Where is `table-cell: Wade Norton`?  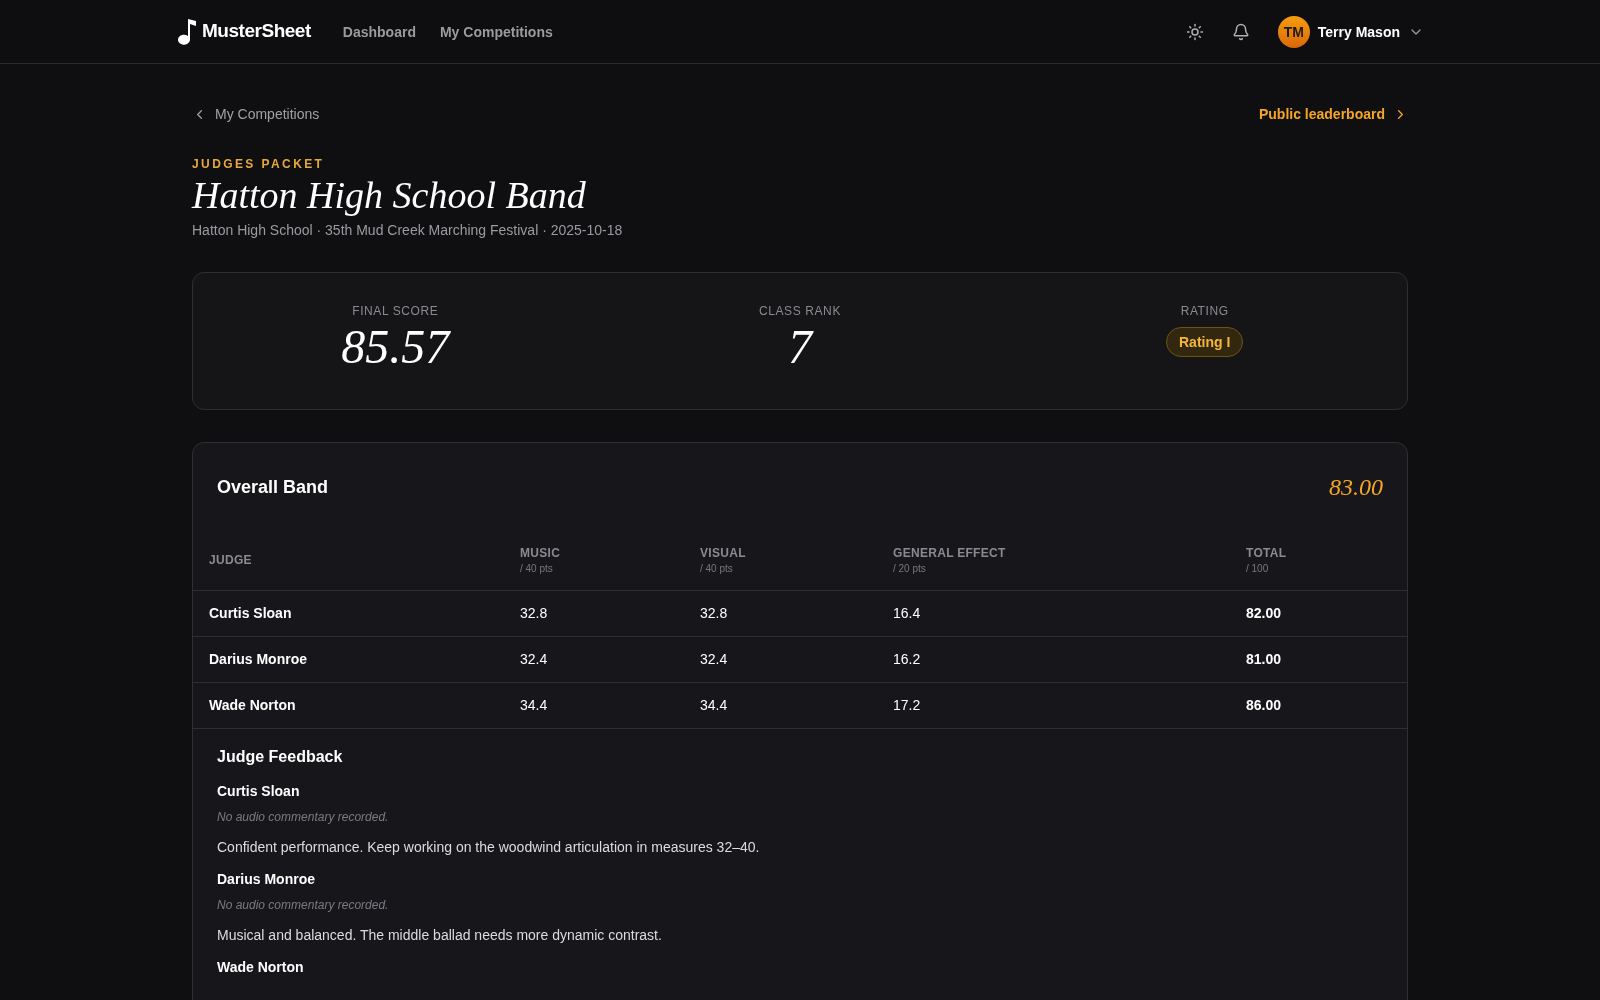
table-cell: Wade Norton is located at coordinates (252, 705).